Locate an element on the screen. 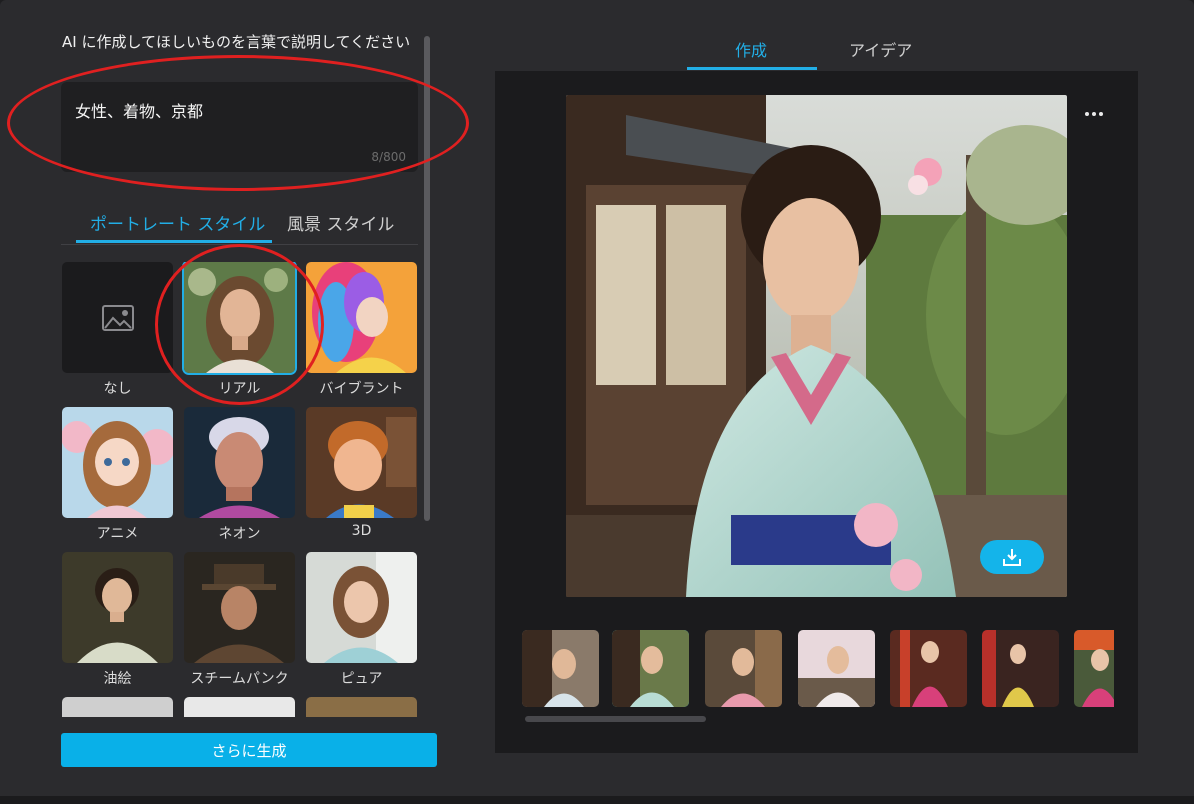 This screenshot has width=1194, height=804. steampunk-portrait-image is located at coordinates (239, 607).